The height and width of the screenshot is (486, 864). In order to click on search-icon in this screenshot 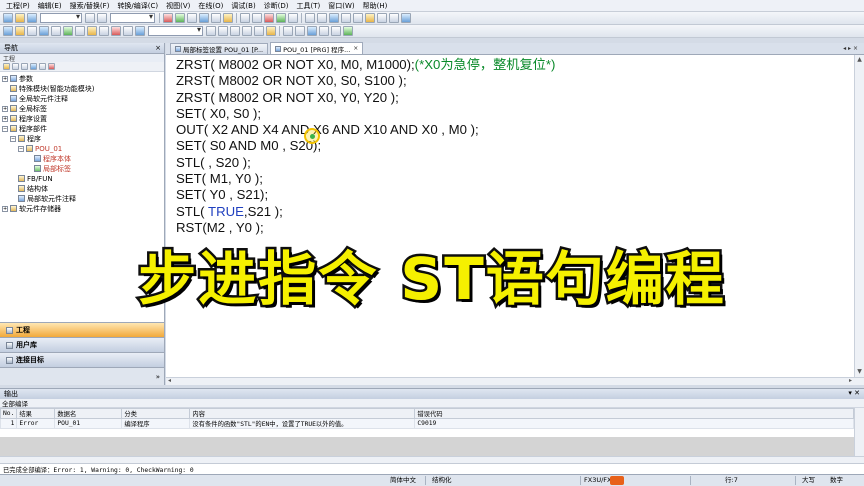, I will do `click(228, 18)`.